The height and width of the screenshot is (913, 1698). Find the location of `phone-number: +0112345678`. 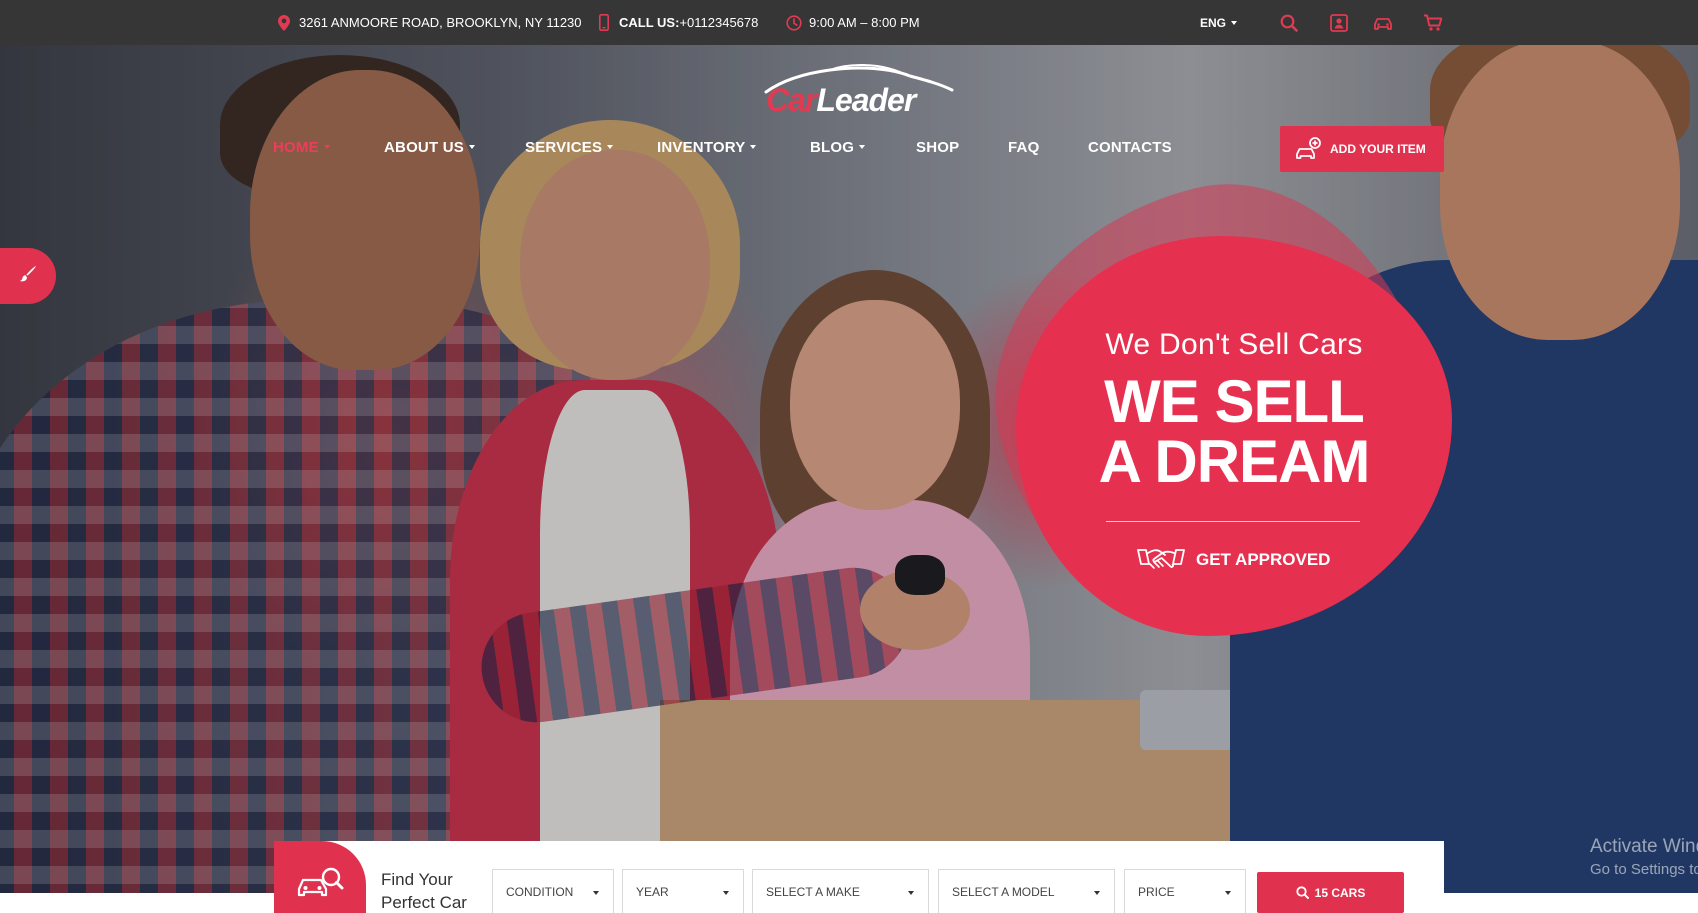

phone-number: +0112345678 is located at coordinates (718, 22).